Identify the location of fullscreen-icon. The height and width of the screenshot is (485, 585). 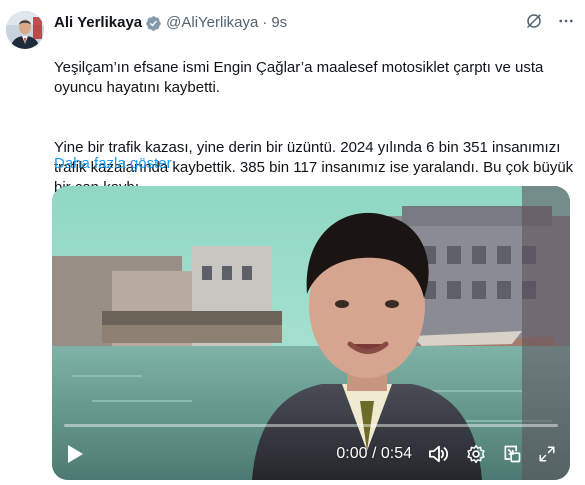
(547, 454).